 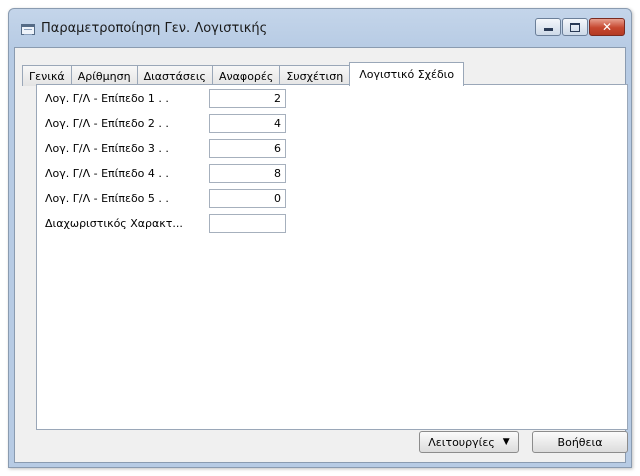 What do you see at coordinates (320, 28) in the screenshot?
I see `title-bar: Παραμετροποίηση Γεν. Λογιστικής ✕` at bounding box center [320, 28].